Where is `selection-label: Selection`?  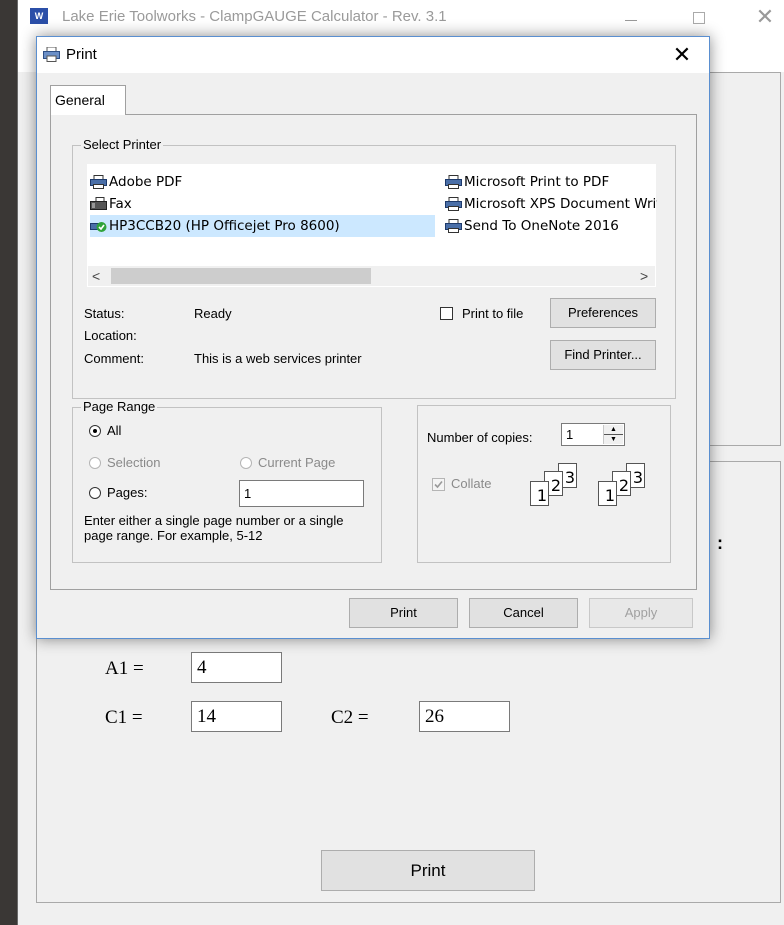
selection-label: Selection is located at coordinates (133, 462).